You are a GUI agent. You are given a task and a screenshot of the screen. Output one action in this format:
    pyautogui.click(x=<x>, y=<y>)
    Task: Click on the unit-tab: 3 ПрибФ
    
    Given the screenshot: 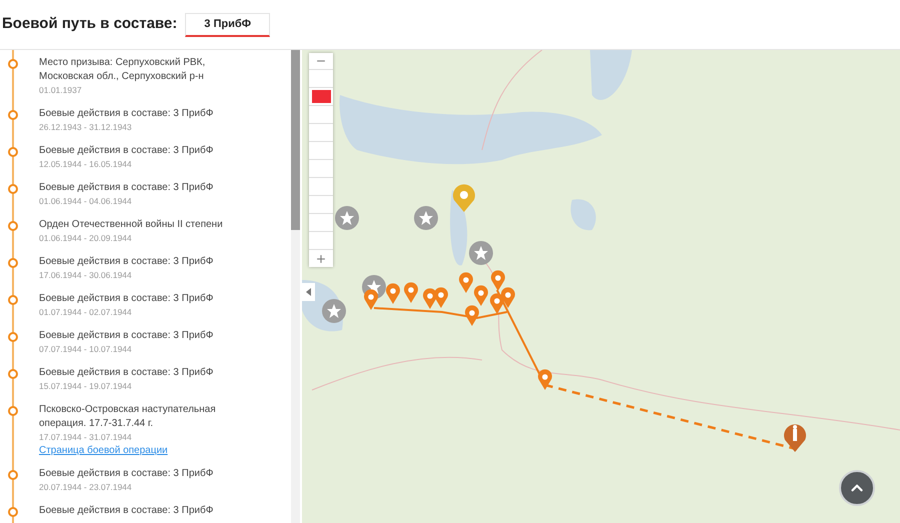 What is the action you would take?
    pyautogui.click(x=227, y=24)
    